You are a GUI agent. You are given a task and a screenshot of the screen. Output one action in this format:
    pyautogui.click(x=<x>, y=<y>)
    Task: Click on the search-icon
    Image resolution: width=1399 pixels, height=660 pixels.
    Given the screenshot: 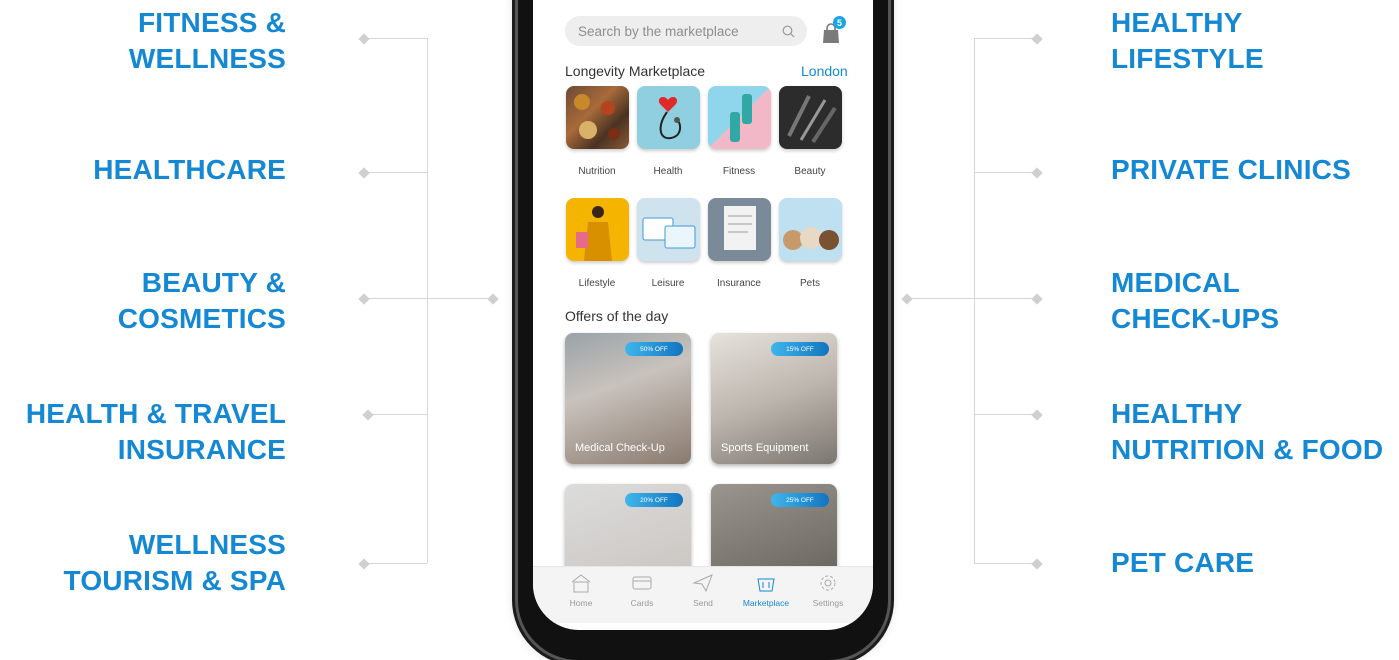 What is the action you would take?
    pyautogui.click(x=788, y=31)
    